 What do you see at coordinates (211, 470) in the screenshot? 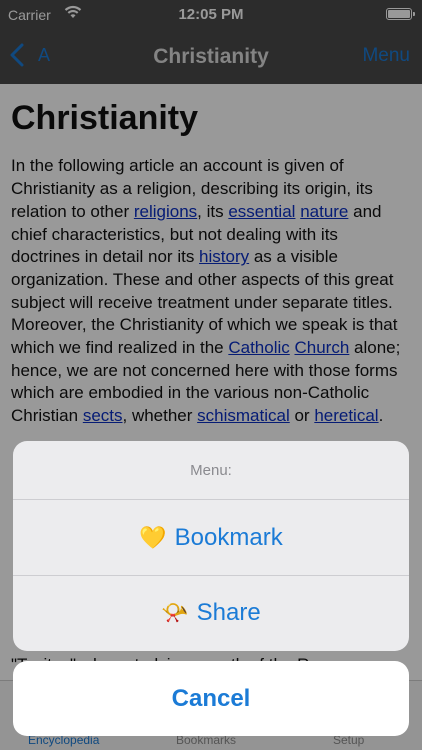
I see `action-sheet-title: Menu:` at bounding box center [211, 470].